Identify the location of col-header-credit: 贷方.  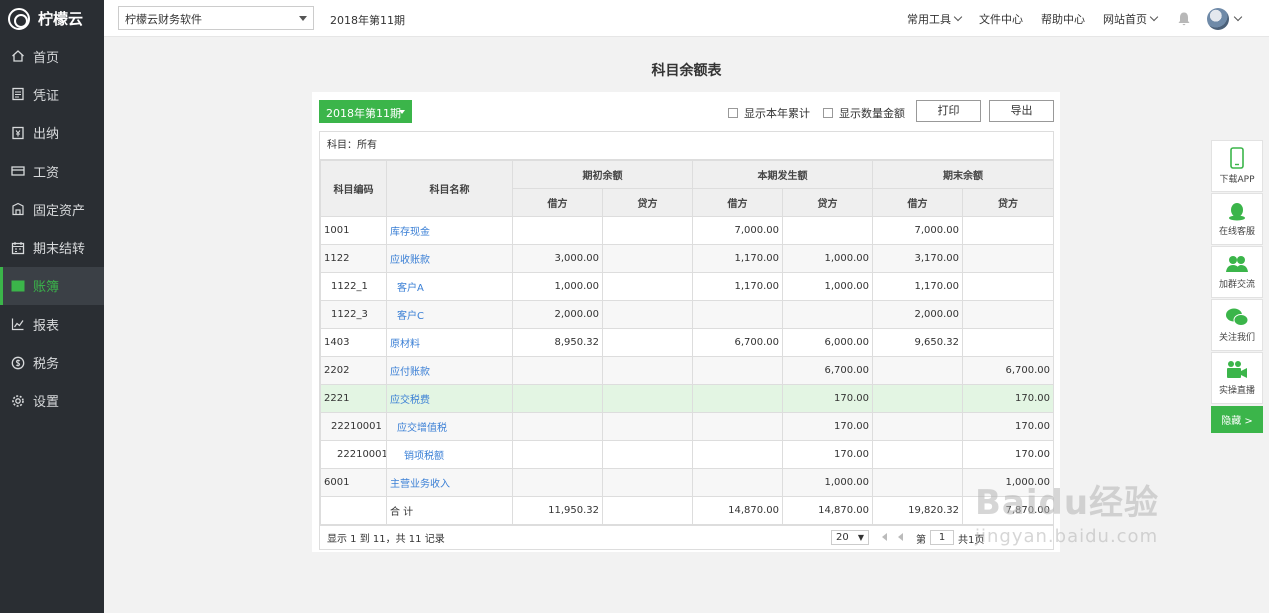
(1008, 202).